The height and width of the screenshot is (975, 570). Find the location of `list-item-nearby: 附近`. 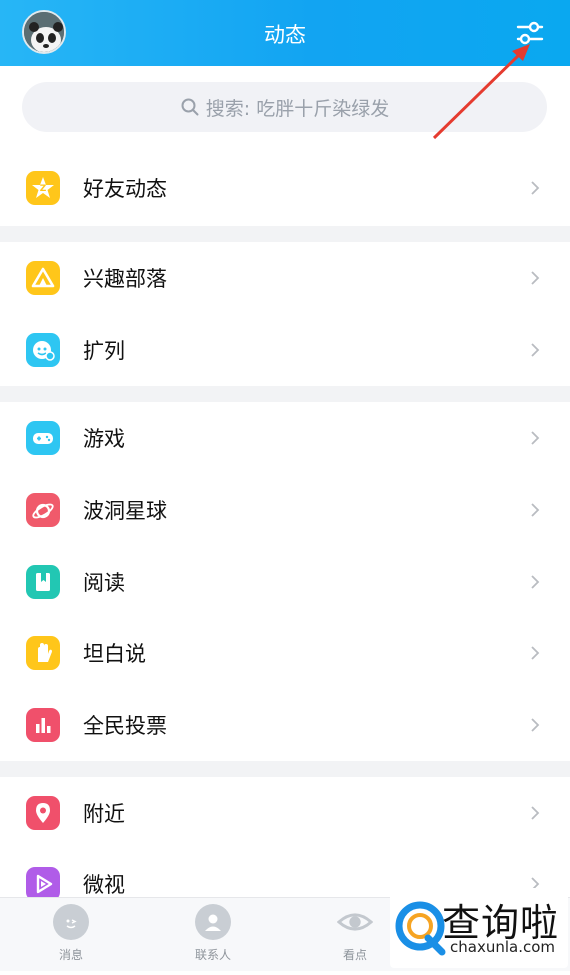

list-item-nearby: 附近 is located at coordinates (285, 813).